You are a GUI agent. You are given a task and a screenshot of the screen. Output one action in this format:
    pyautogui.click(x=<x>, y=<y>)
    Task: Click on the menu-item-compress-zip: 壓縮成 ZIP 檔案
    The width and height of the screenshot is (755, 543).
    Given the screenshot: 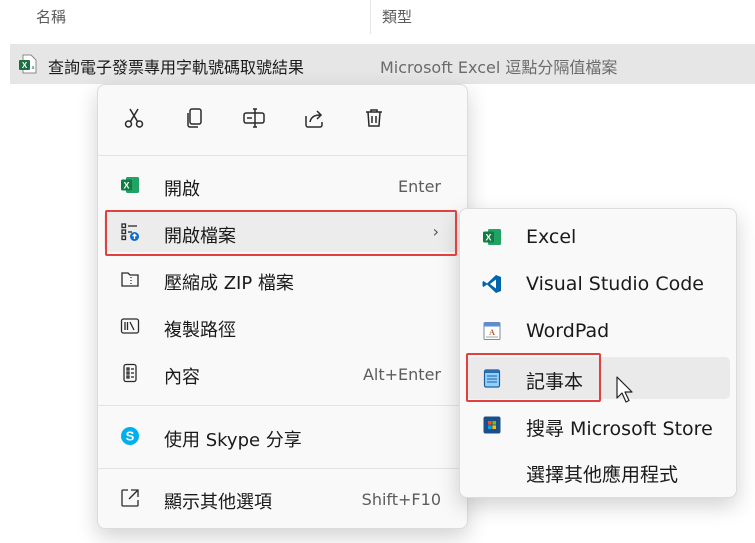 What is the action you would take?
    pyautogui.click(x=282, y=279)
    